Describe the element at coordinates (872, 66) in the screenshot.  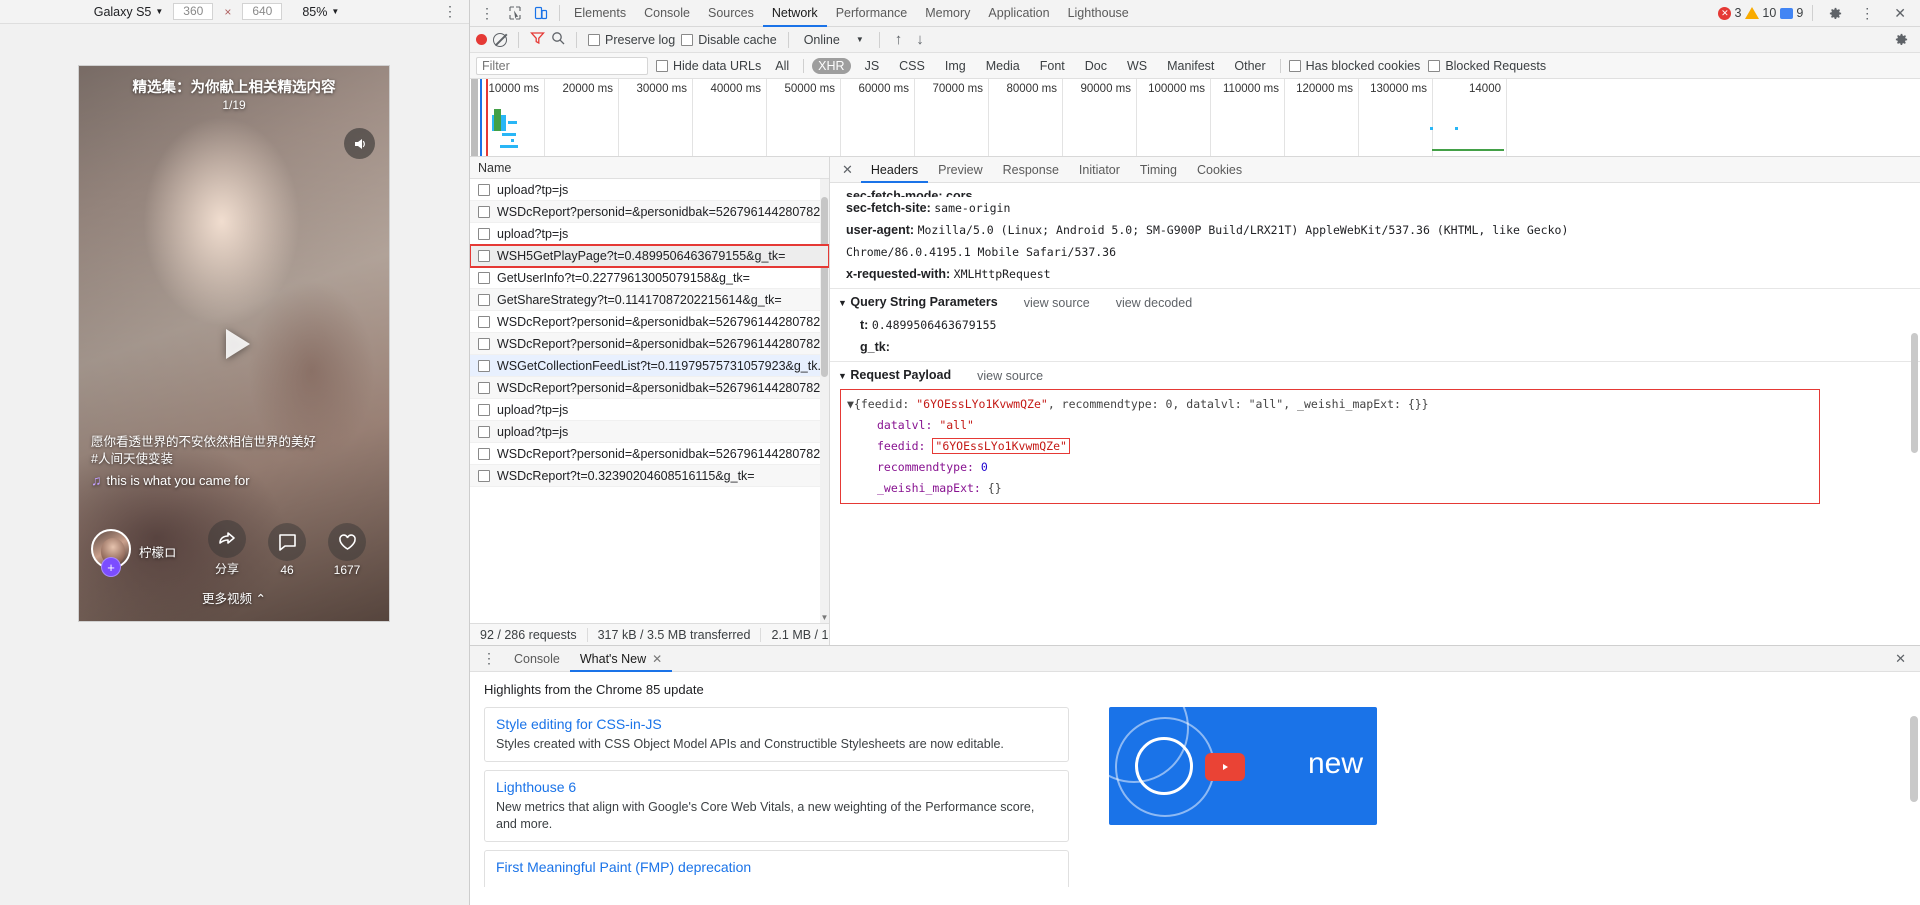
I see `filter-type-js: JS` at that location.